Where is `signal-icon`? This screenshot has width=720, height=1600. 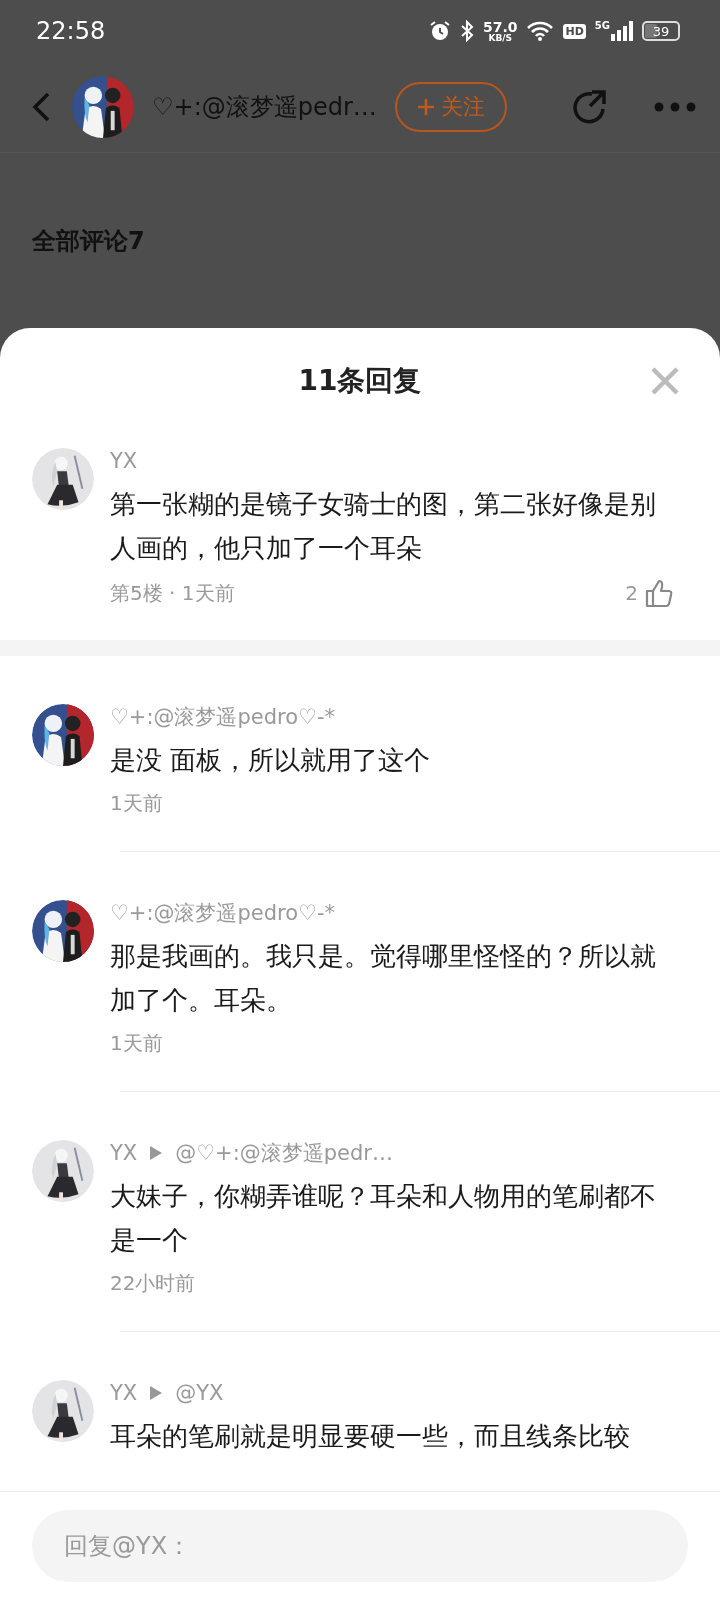 signal-icon is located at coordinates (622, 31).